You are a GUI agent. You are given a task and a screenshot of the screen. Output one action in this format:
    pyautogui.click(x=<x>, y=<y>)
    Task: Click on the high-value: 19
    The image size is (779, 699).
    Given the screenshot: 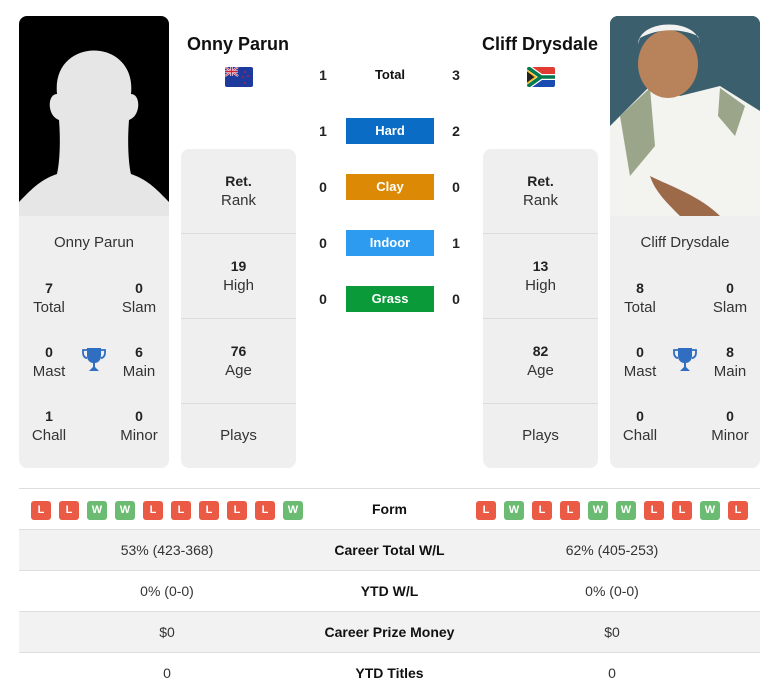 What is the action you would take?
    pyautogui.click(x=238, y=266)
    